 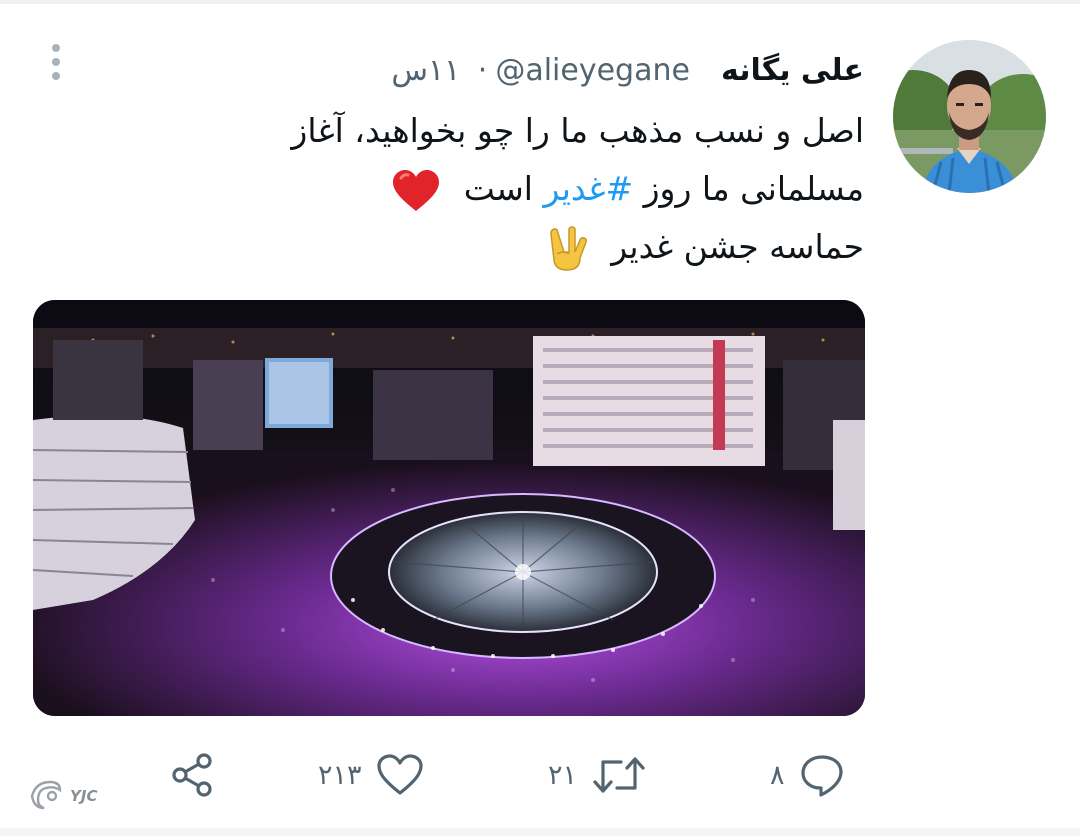 I want to click on heart-outline-icon, so click(x=400, y=775).